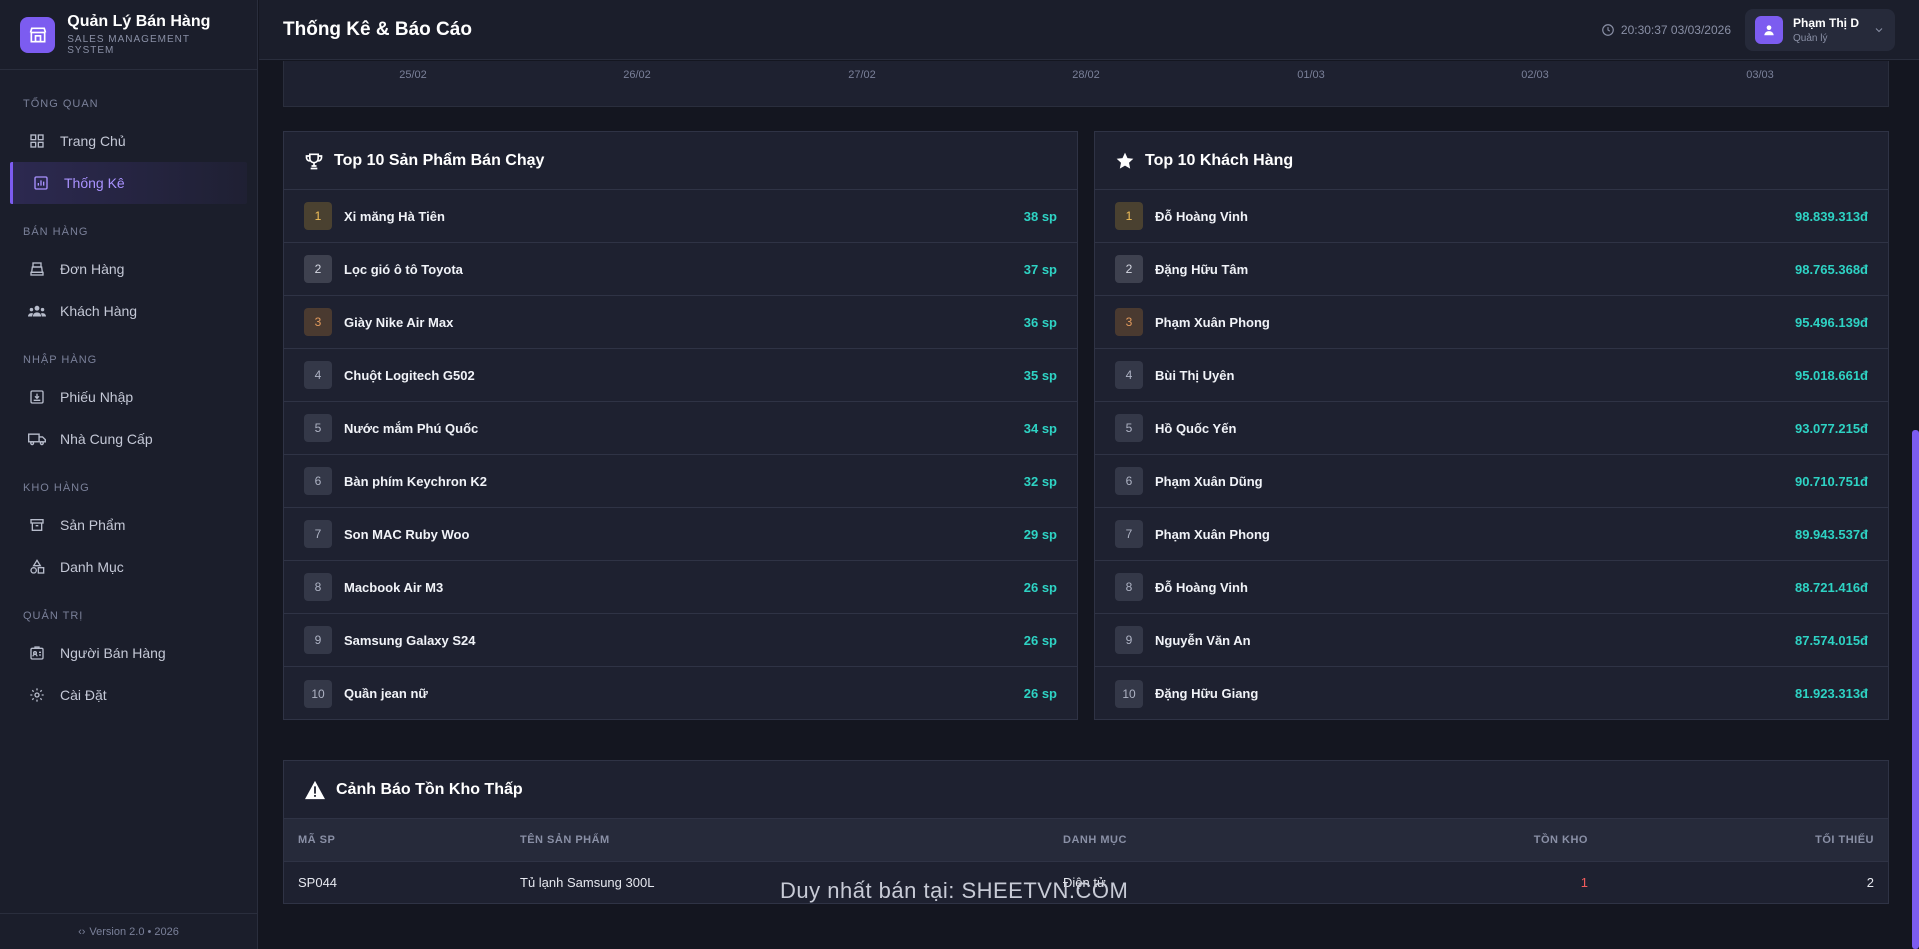  I want to click on sidebar-item-sellers: Người Bán Hàng, so click(128, 653).